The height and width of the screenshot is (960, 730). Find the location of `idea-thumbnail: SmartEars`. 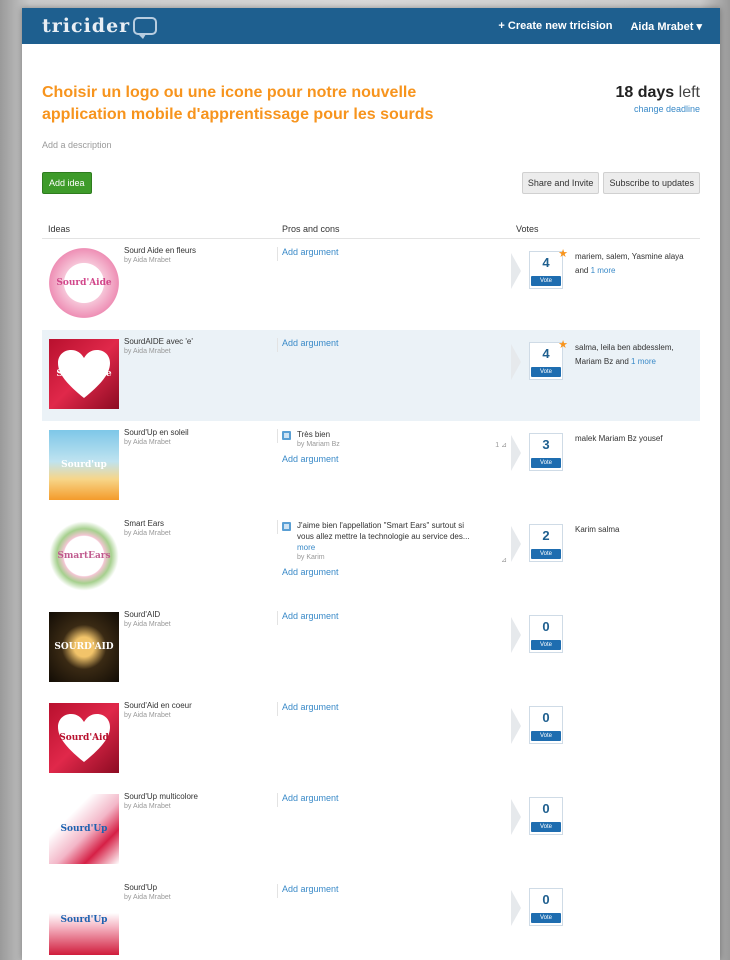

idea-thumbnail: SmartEars is located at coordinates (84, 556).